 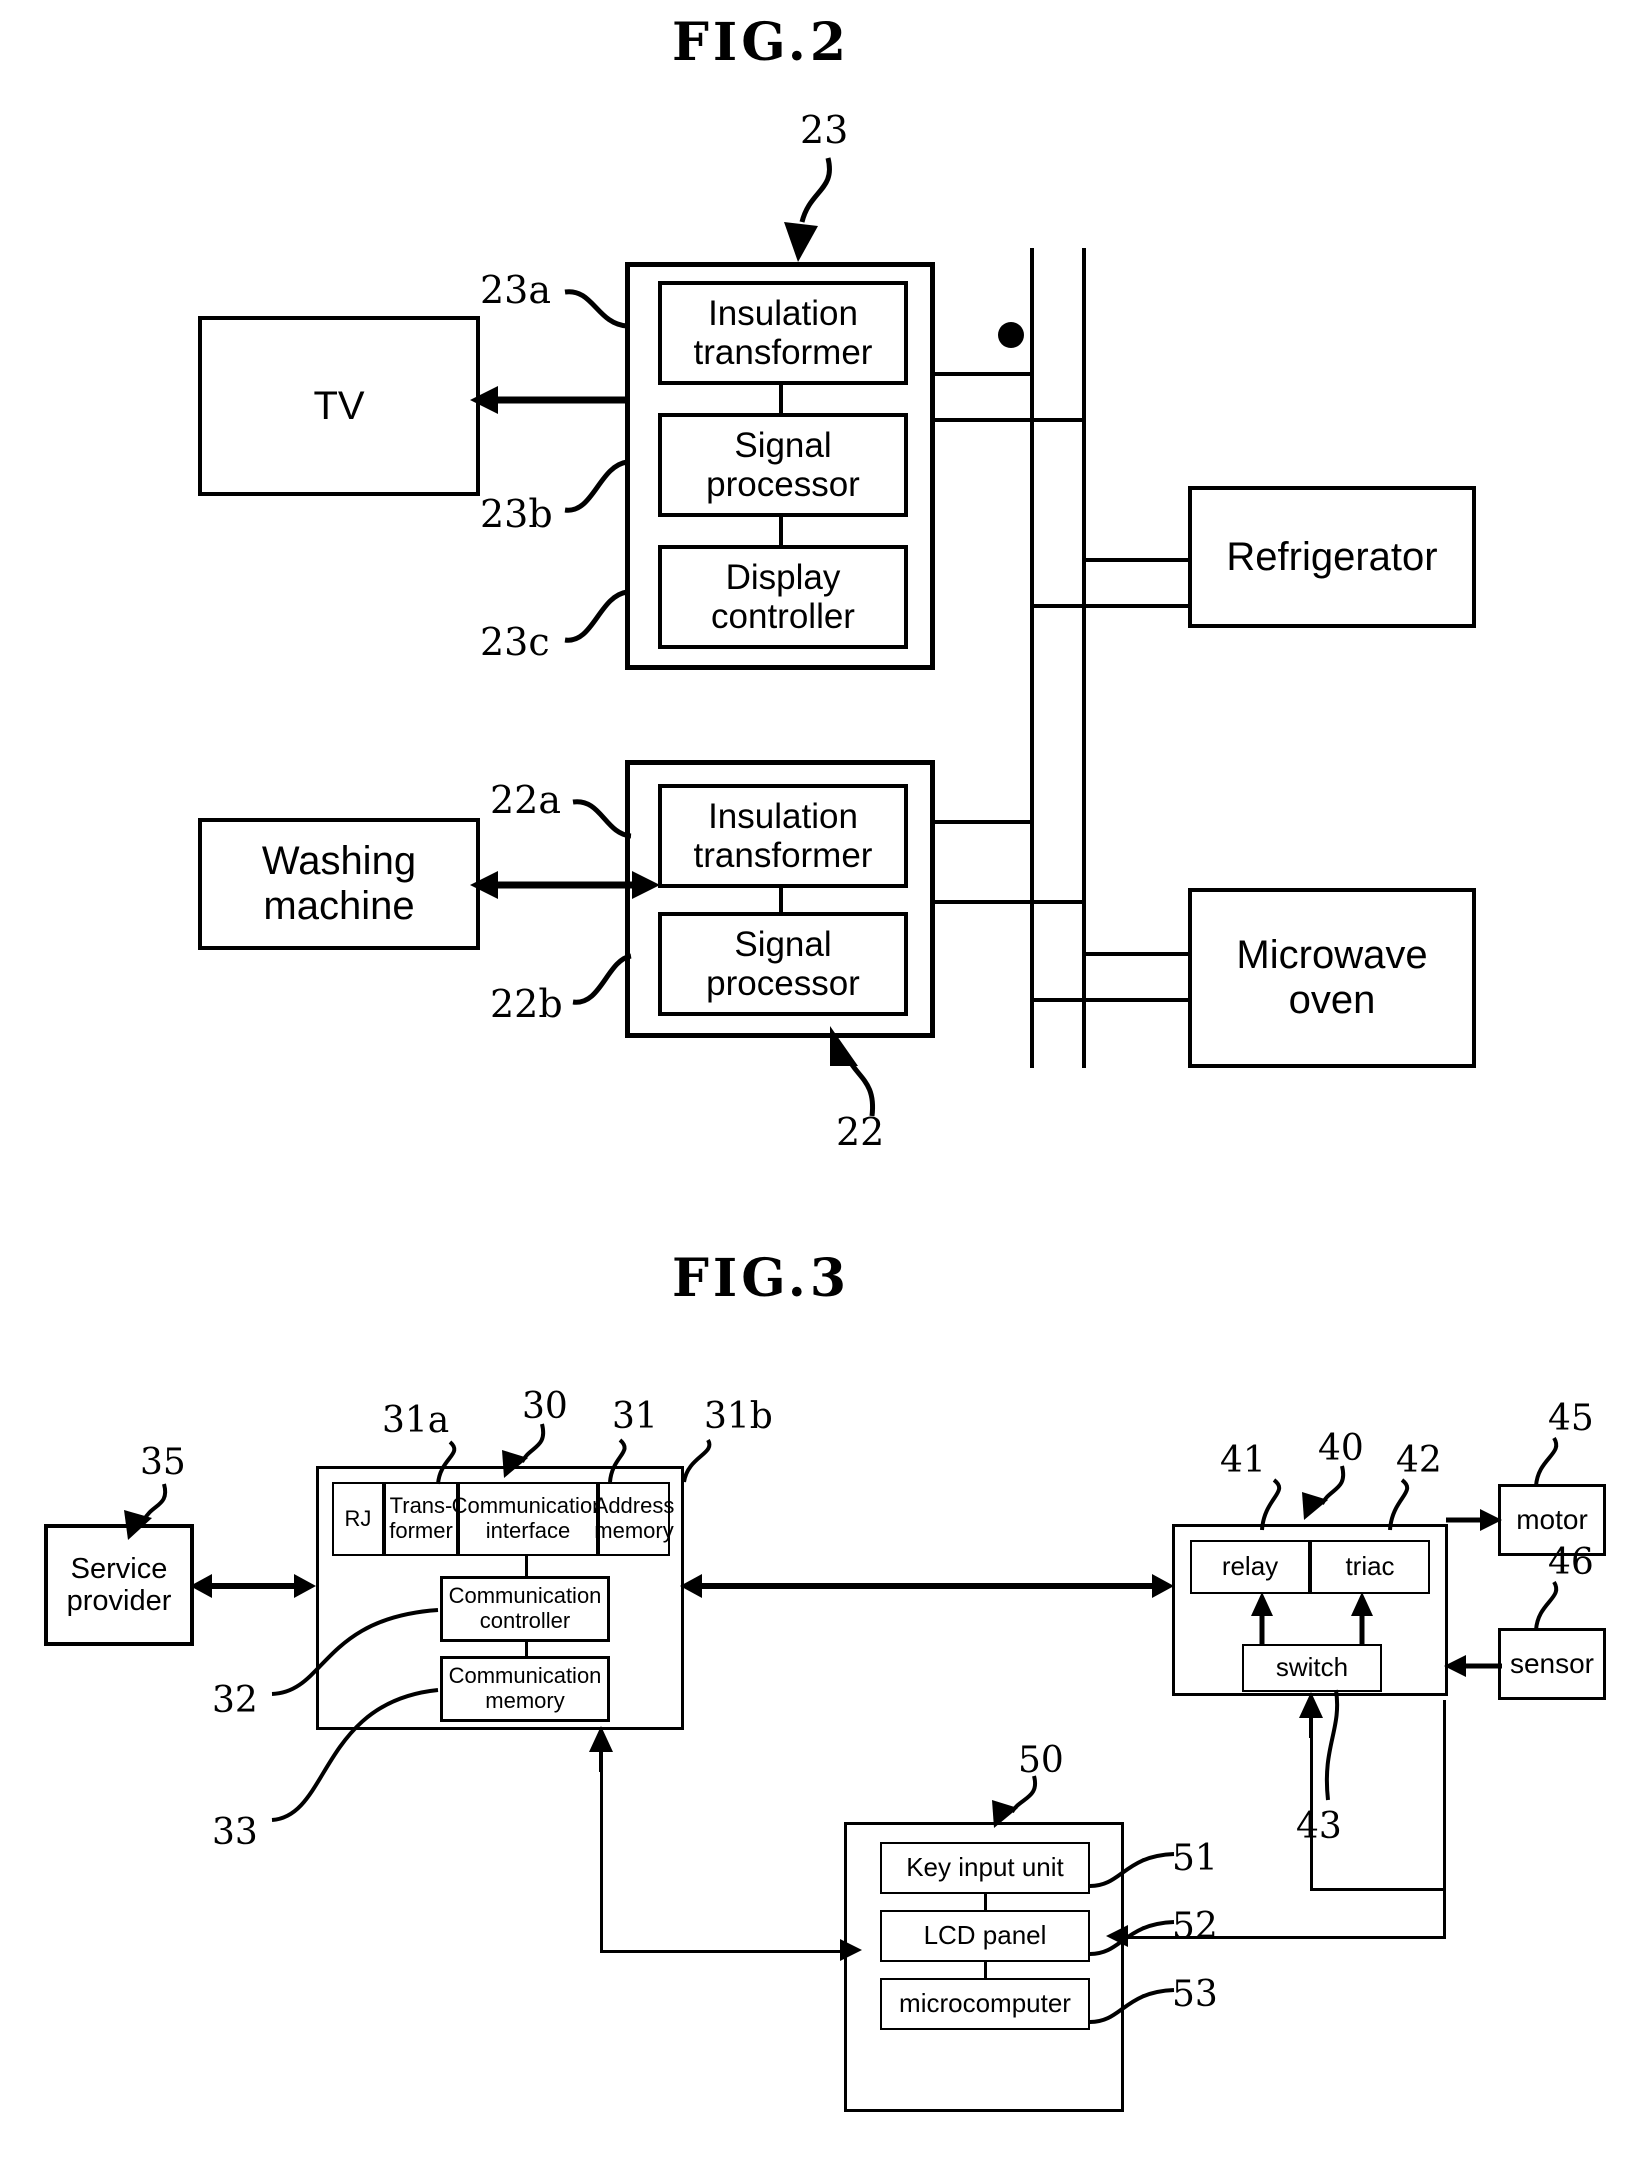 I want to click on block-washing-machine-label: Washing machine, so click(x=339, y=883).